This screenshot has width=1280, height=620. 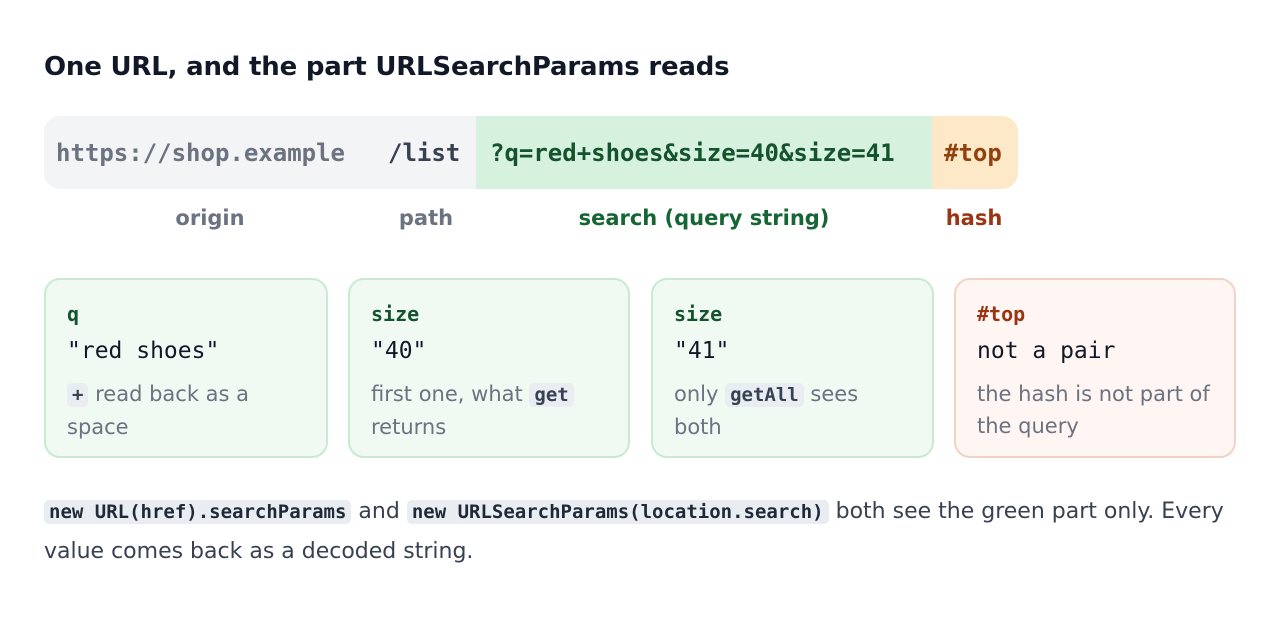 What do you see at coordinates (78, 395) in the screenshot?
I see `code-snippet: +` at bounding box center [78, 395].